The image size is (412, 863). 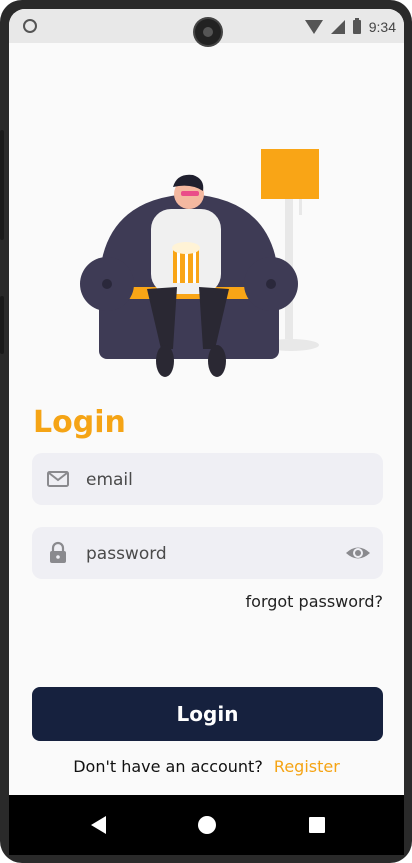 I want to click on mail-icon, so click(x=58, y=479).